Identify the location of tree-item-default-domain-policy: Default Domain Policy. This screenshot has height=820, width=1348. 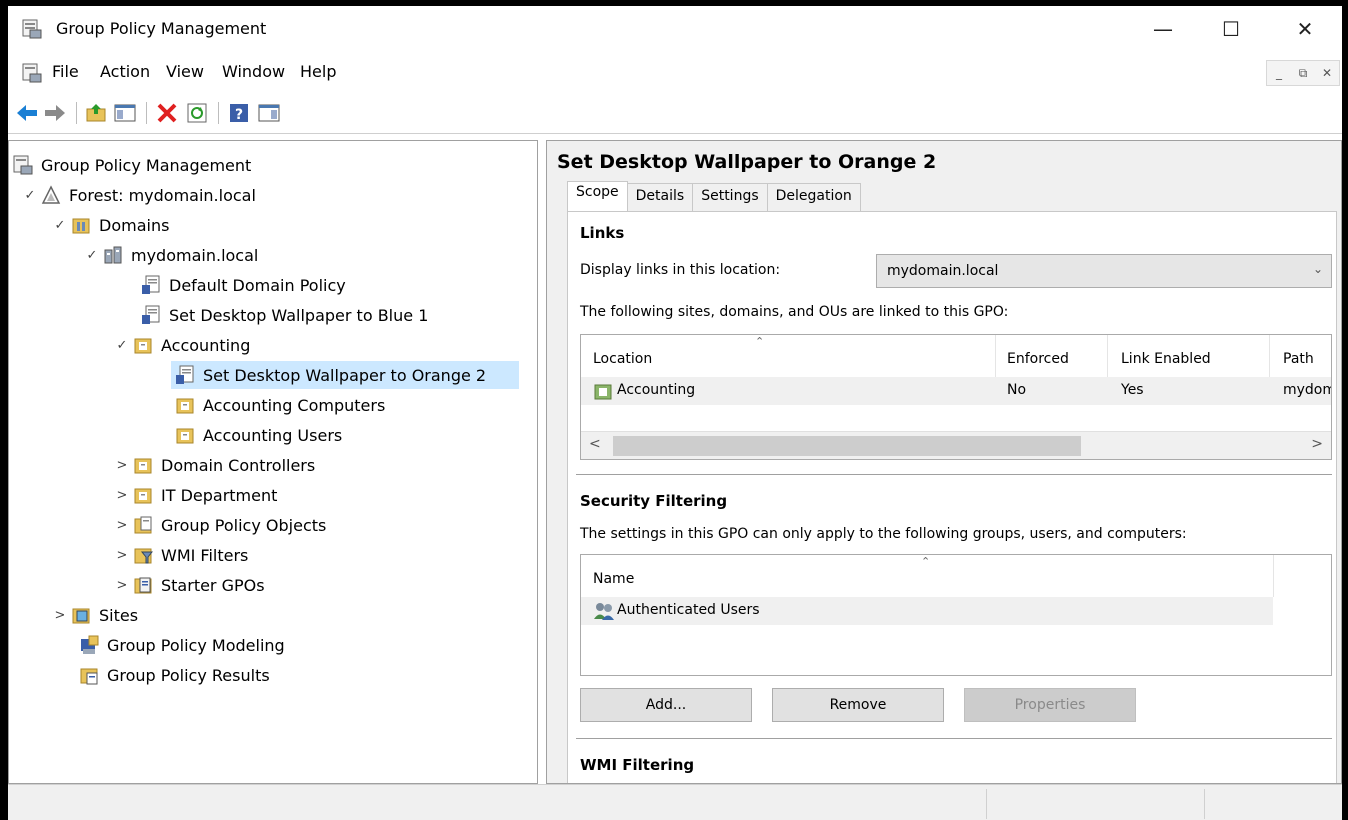
(243, 285).